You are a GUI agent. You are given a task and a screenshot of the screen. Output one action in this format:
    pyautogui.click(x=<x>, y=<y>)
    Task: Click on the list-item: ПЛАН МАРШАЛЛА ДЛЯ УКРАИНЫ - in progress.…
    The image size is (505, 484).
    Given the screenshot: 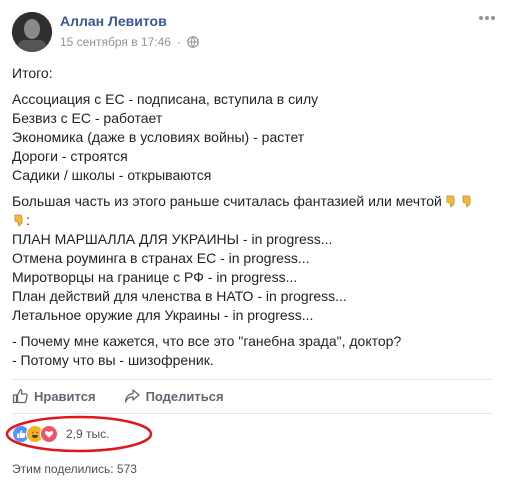 What is the action you would take?
    pyautogui.click(x=172, y=239)
    